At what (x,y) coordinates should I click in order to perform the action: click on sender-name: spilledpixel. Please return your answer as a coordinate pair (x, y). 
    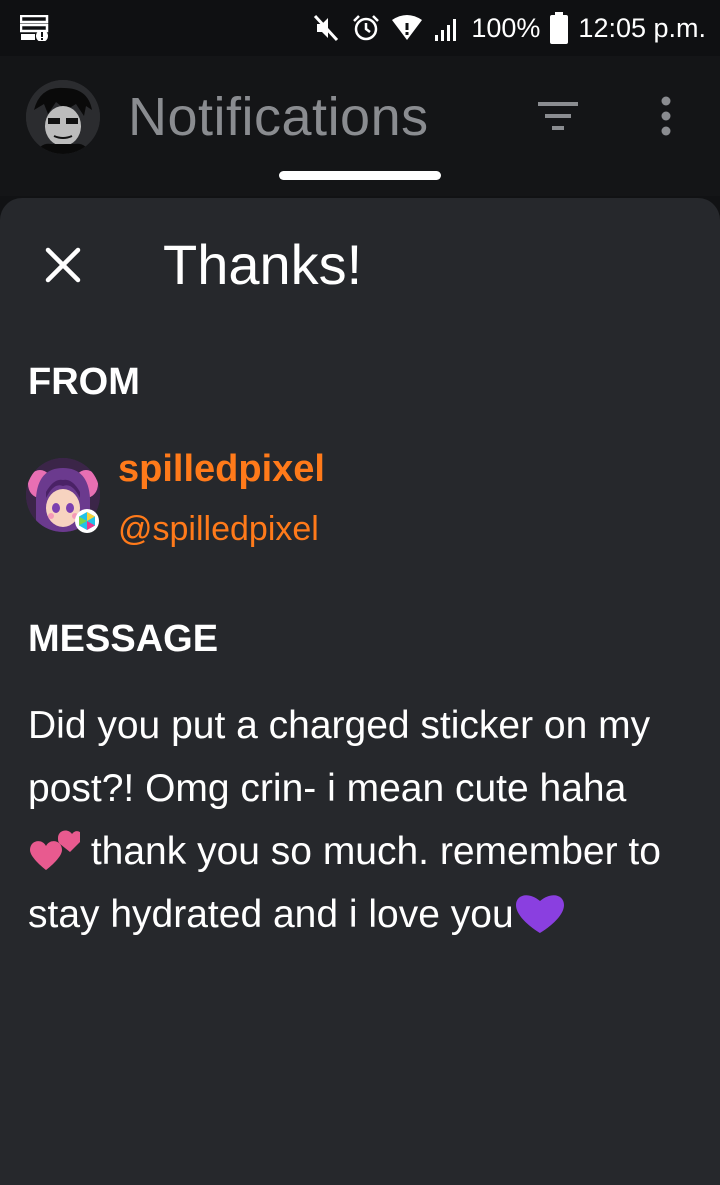
    Looking at the image, I should click on (221, 469).